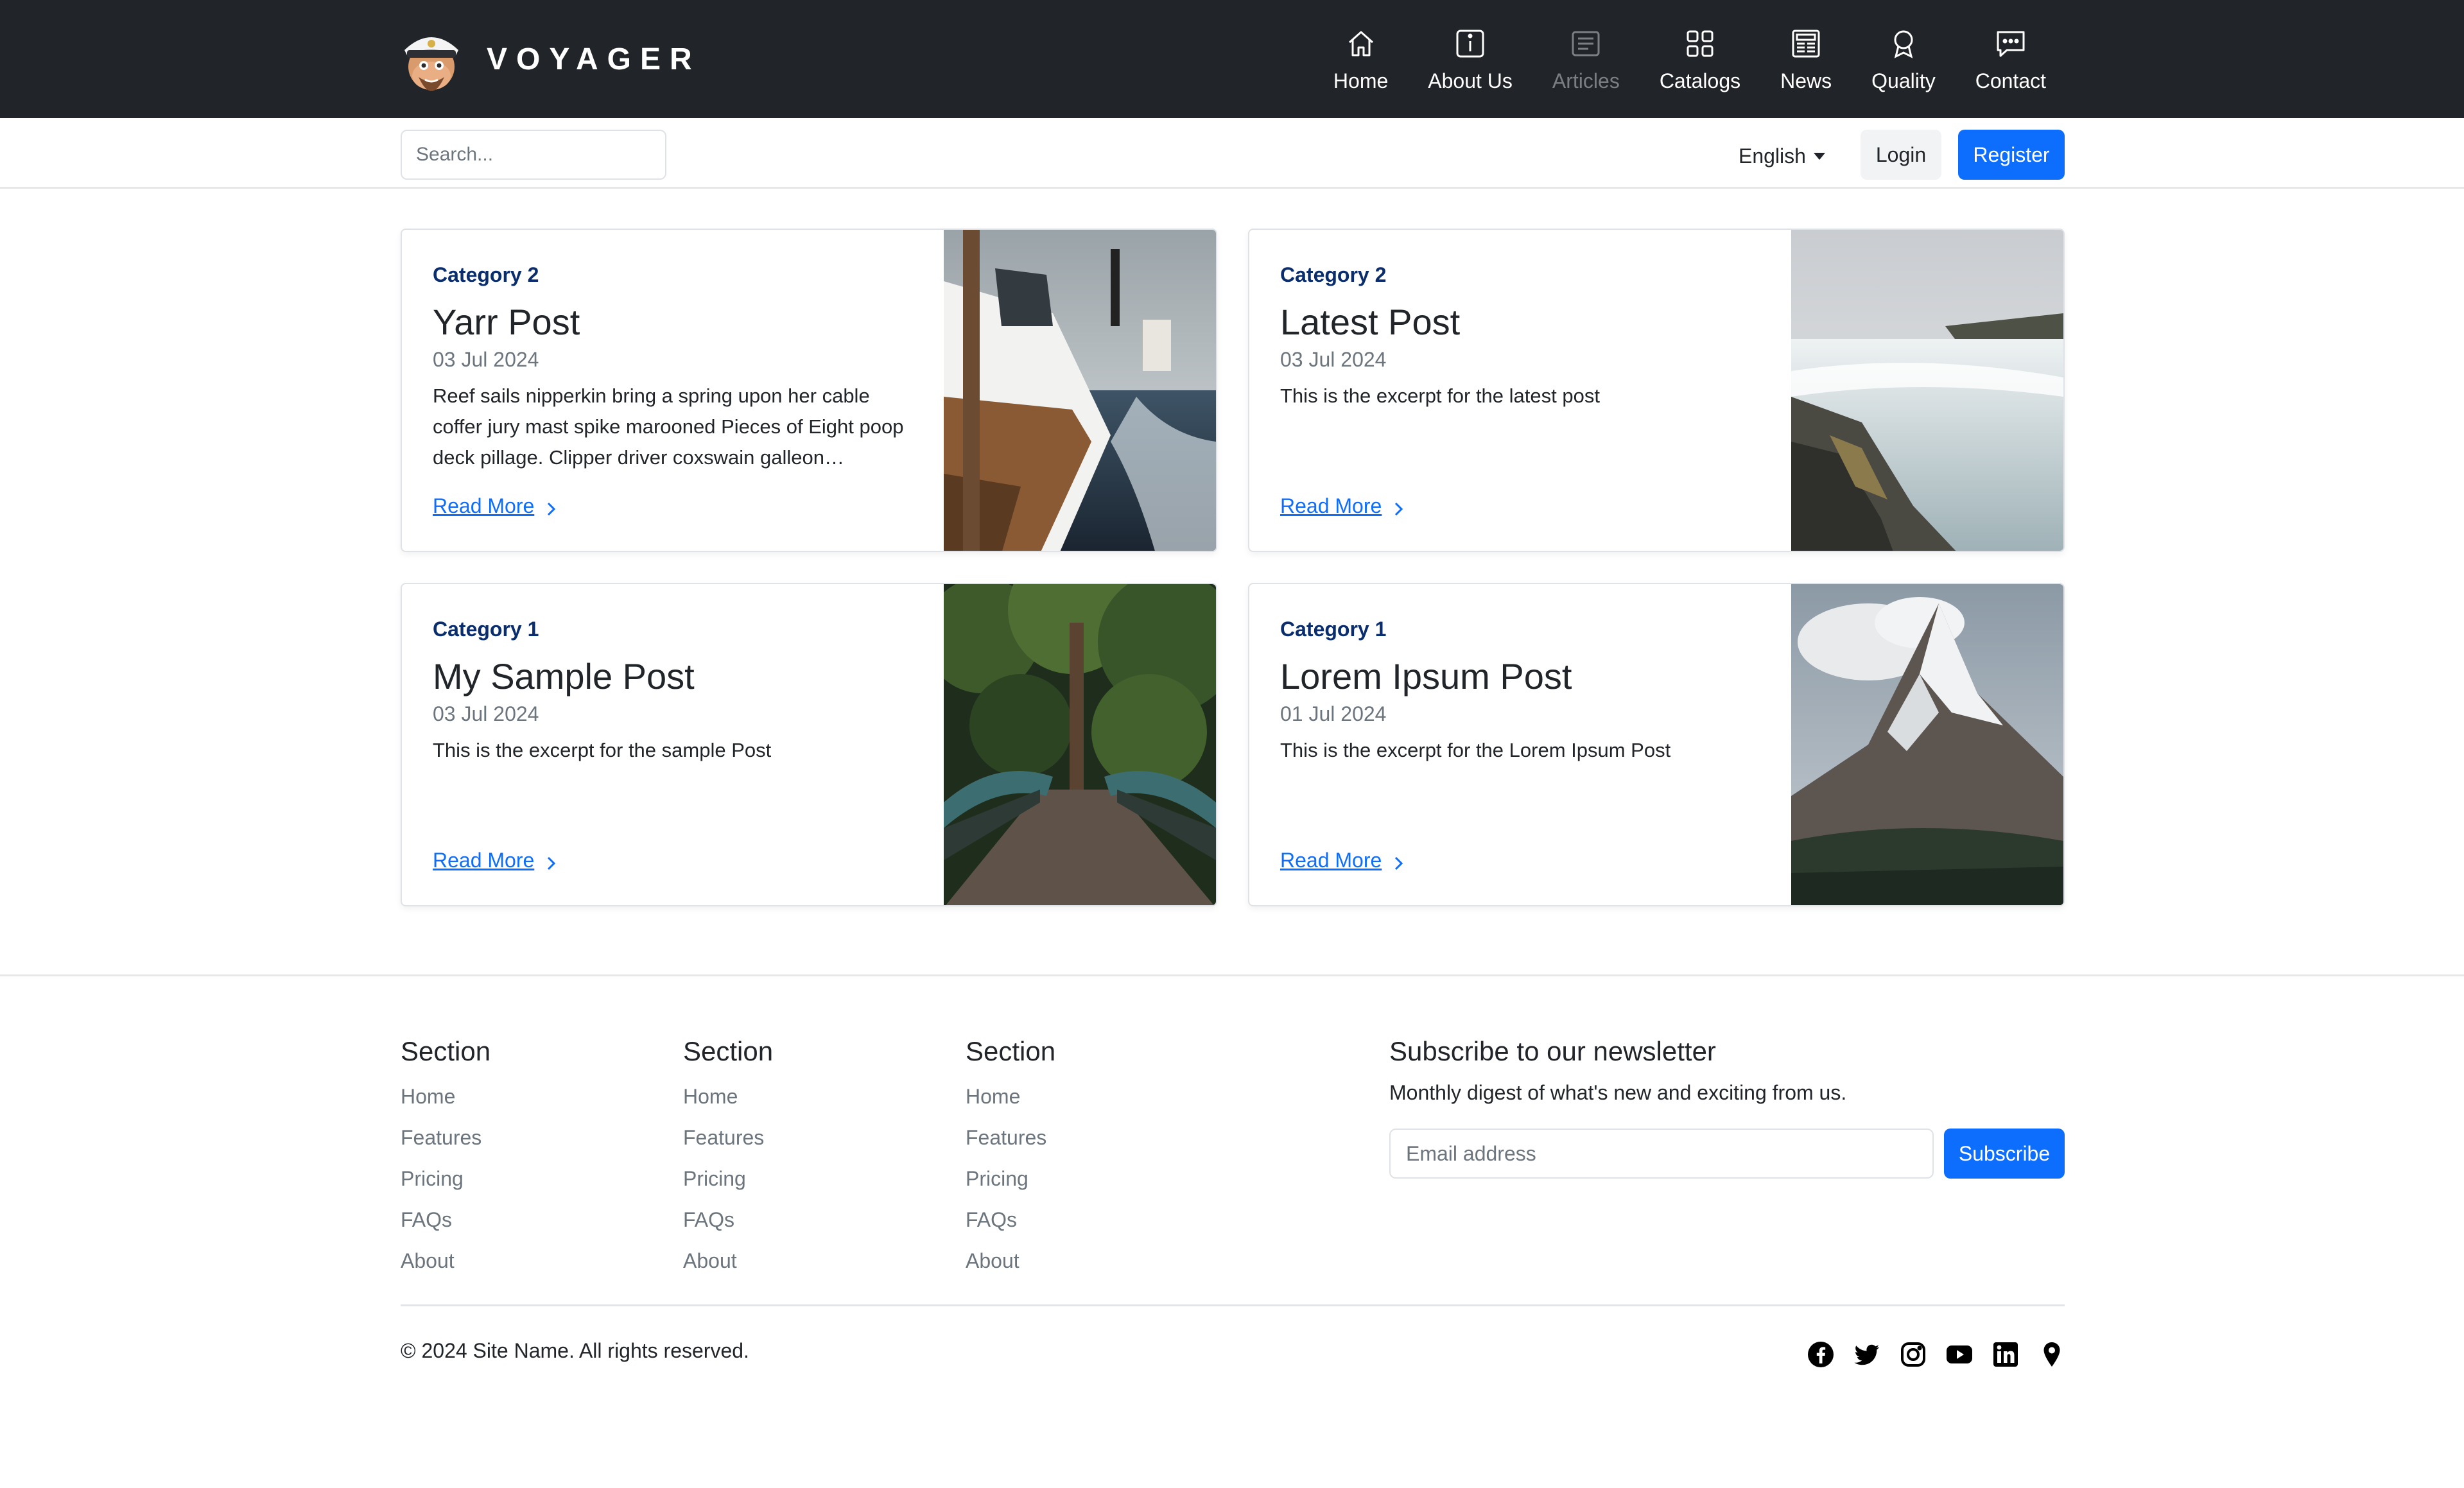 This screenshot has width=2464, height=1488. What do you see at coordinates (564, 676) in the screenshot?
I see `post-title: My Sample Post` at bounding box center [564, 676].